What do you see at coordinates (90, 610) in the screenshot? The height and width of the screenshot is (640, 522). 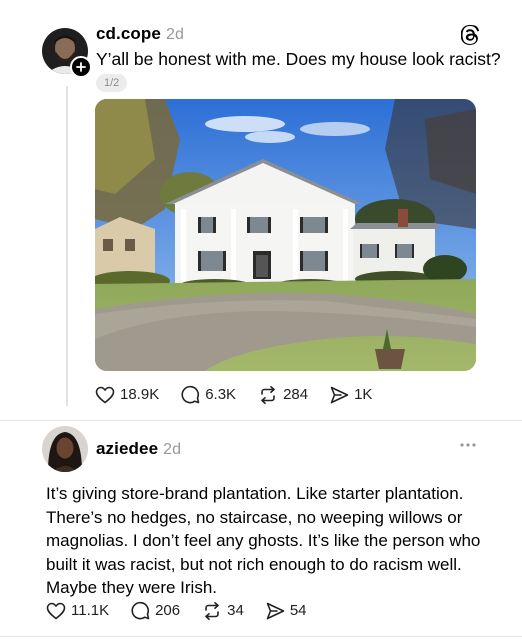 I see `like-count: 11.1K` at bounding box center [90, 610].